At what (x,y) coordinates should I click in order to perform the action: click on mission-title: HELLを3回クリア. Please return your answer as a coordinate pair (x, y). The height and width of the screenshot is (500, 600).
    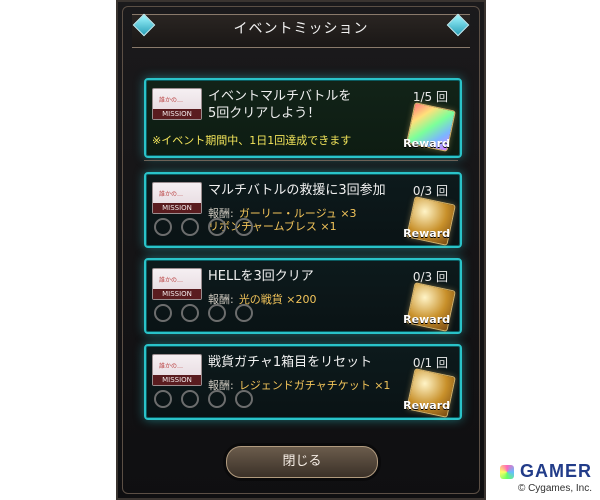
    Looking at the image, I should click on (261, 276).